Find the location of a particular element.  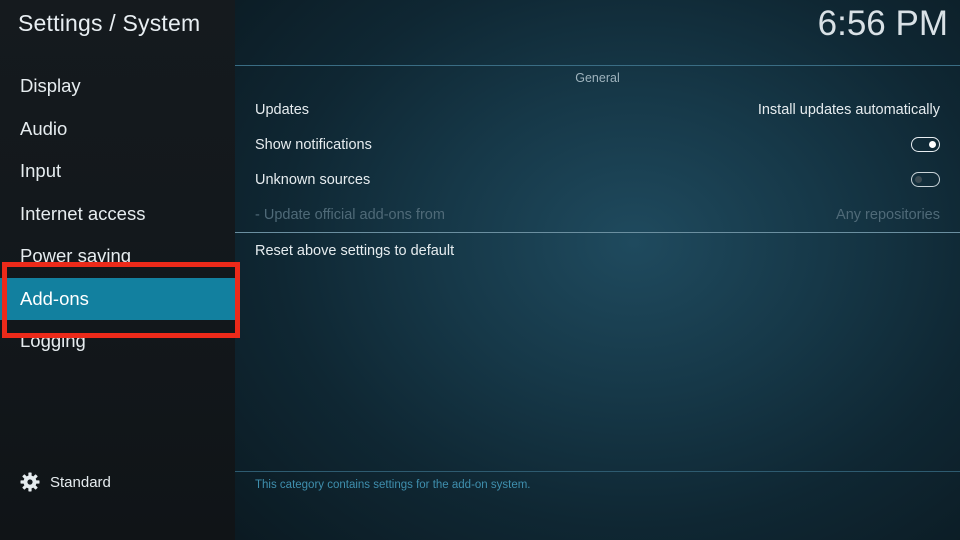

reset-settings-label: Reset above settings to default is located at coordinates (355, 250).